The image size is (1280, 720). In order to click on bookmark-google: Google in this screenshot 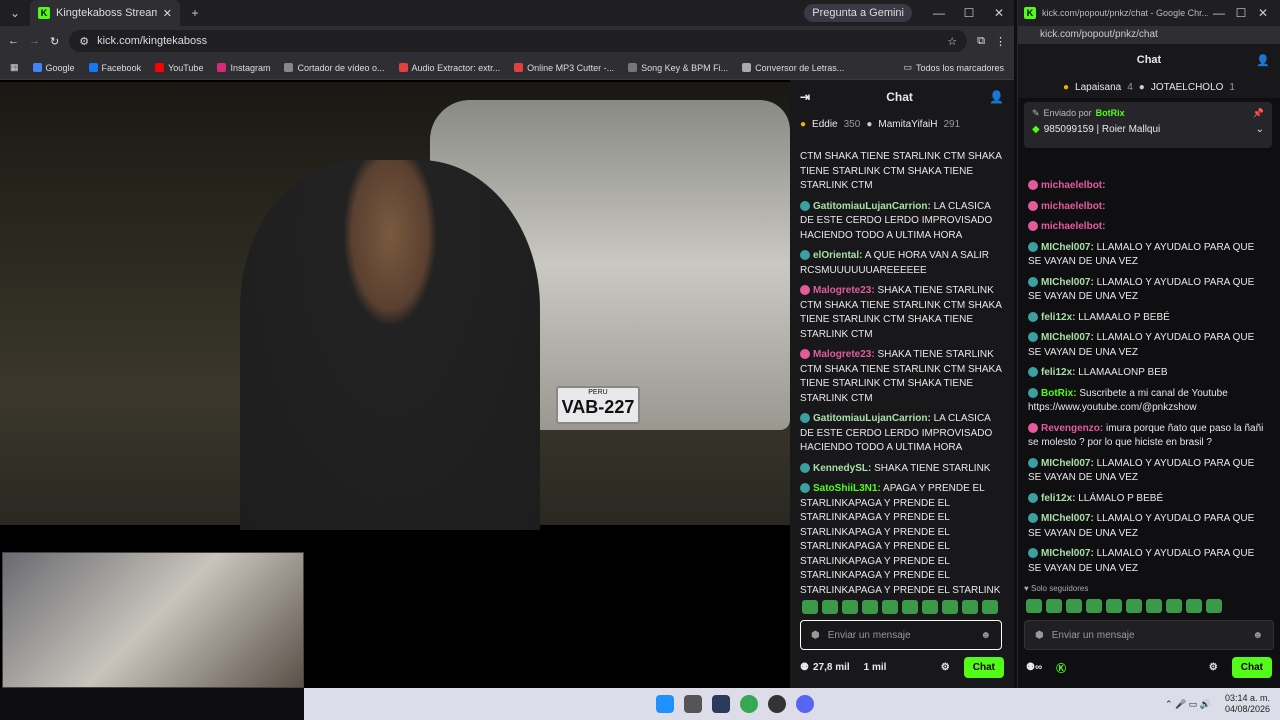, I will do `click(53, 68)`.